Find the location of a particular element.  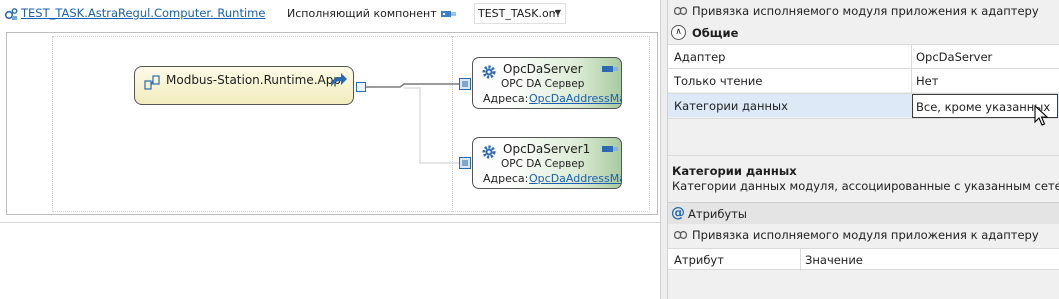

collapse-icon: ∧ is located at coordinates (678, 32).